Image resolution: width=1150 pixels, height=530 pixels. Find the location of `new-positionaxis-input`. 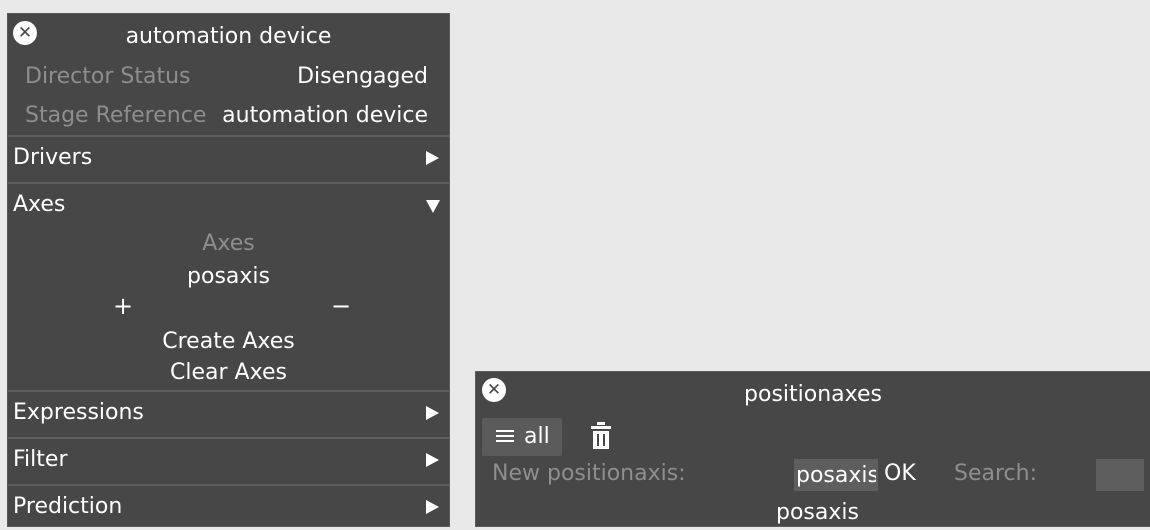

new-positionaxis-input is located at coordinates (836, 475).